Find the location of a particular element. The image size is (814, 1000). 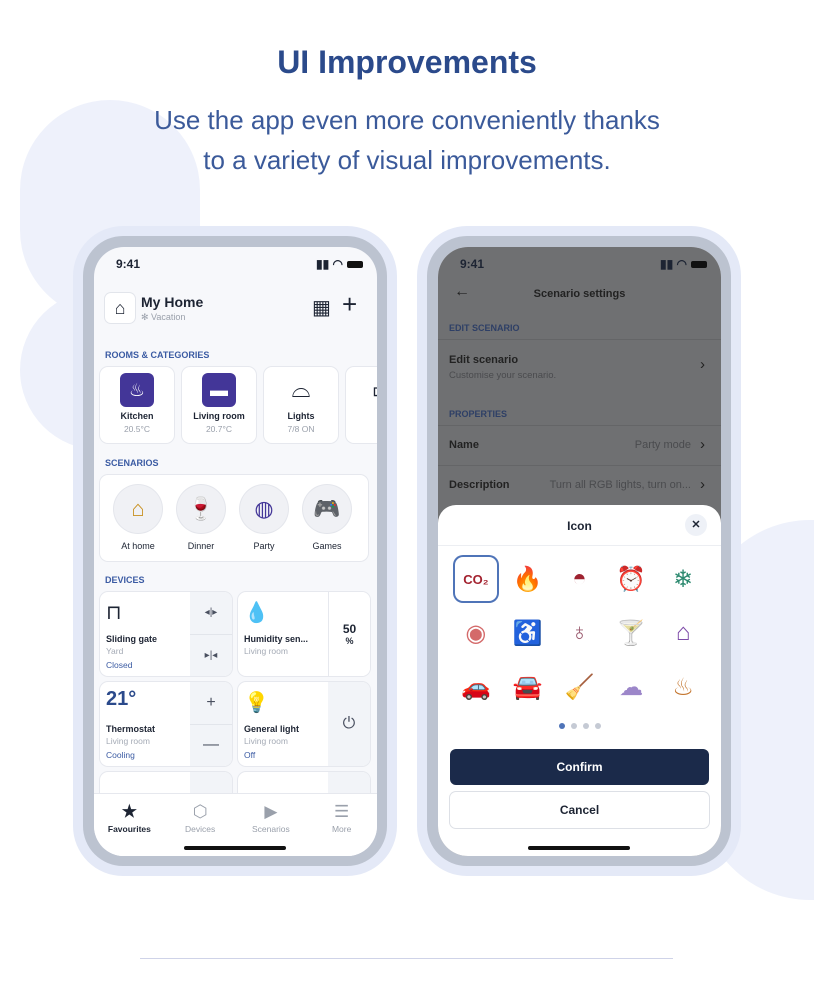

icon-grid: CO₂ 🔥 ◓ ⏰ ❄ ◉ ♿ ♁ 🍸 ⌂ 🚗 🚘 🧹 ☁ ♨ is located at coordinates (579, 633).